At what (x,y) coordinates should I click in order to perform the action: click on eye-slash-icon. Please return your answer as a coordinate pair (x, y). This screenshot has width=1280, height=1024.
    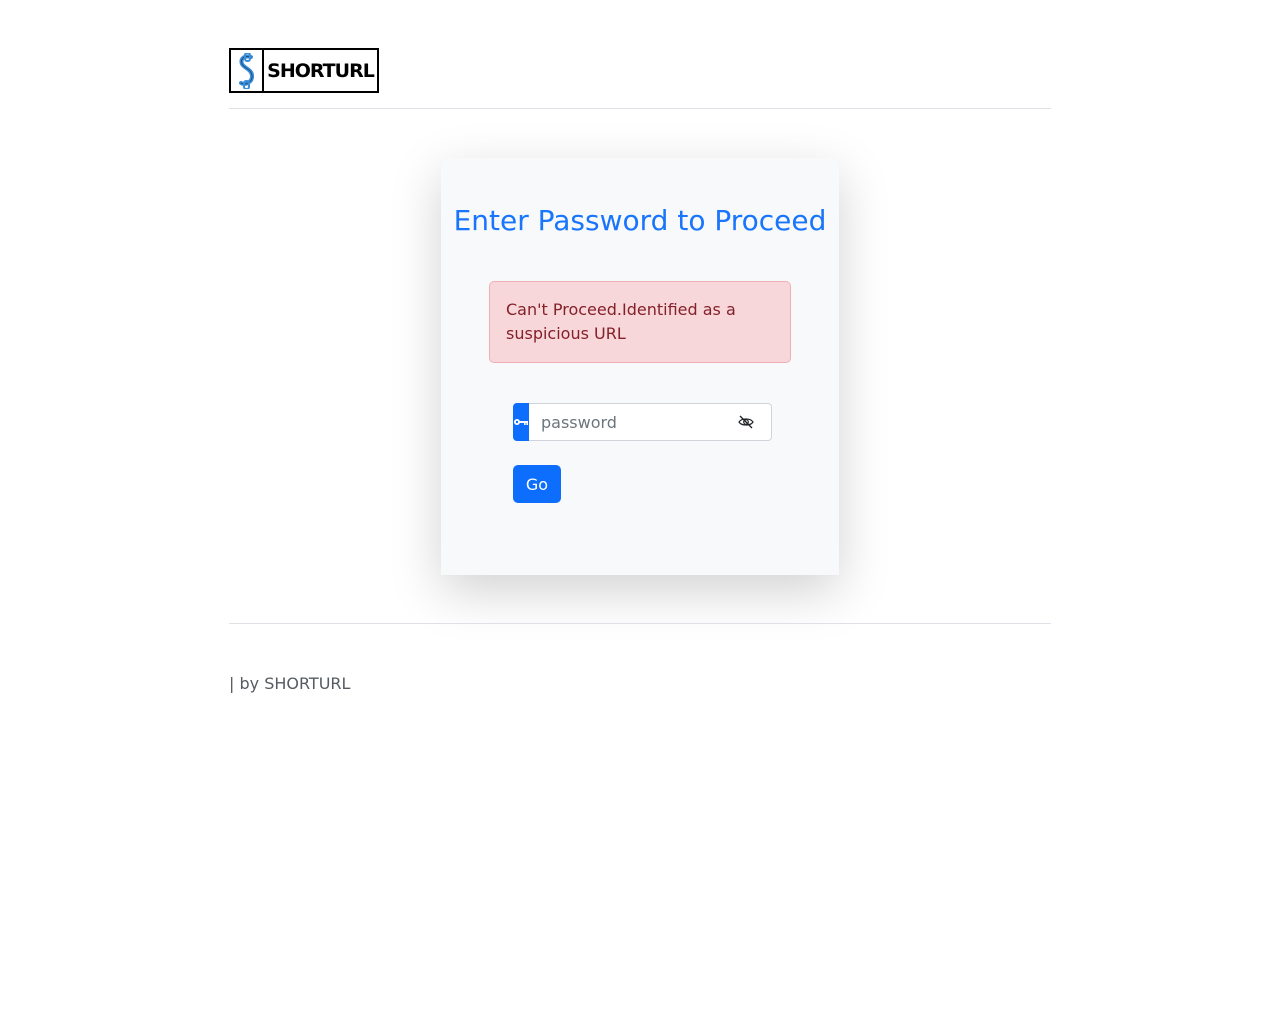
    Looking at the image, I should click on (746, 422).